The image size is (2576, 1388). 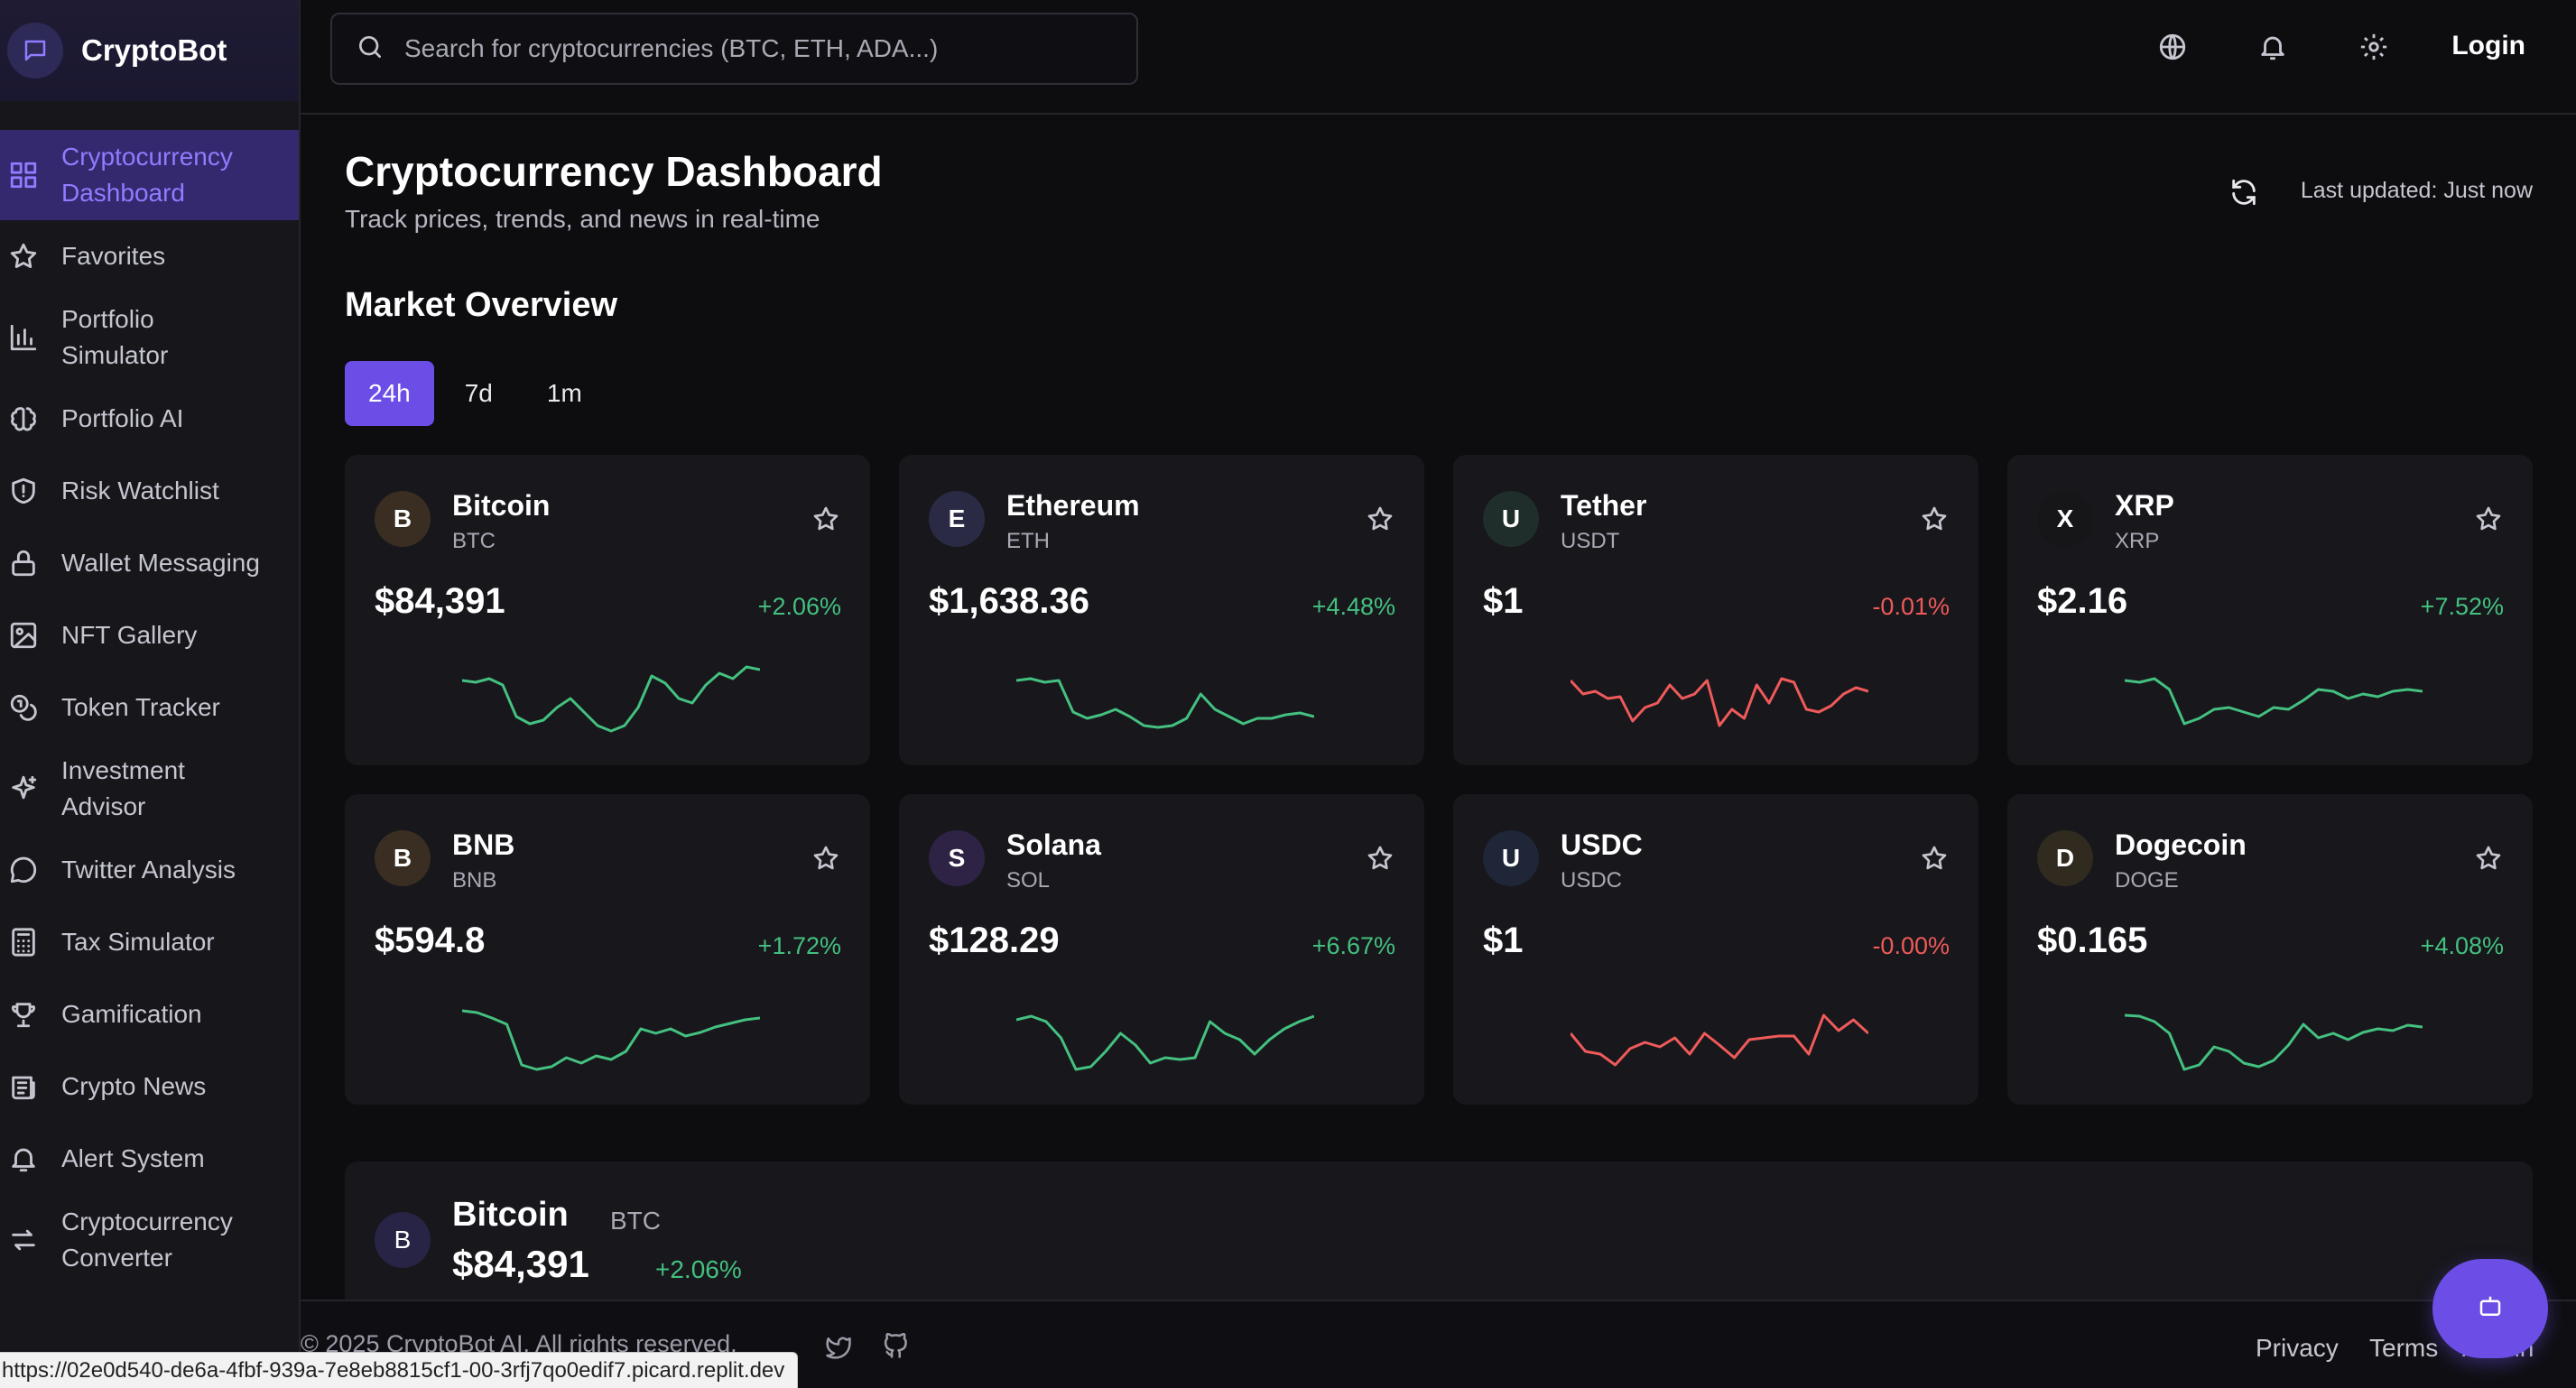 I want to click on sidebar-item-label: Tax Simulator, so click(x=138, y=942).